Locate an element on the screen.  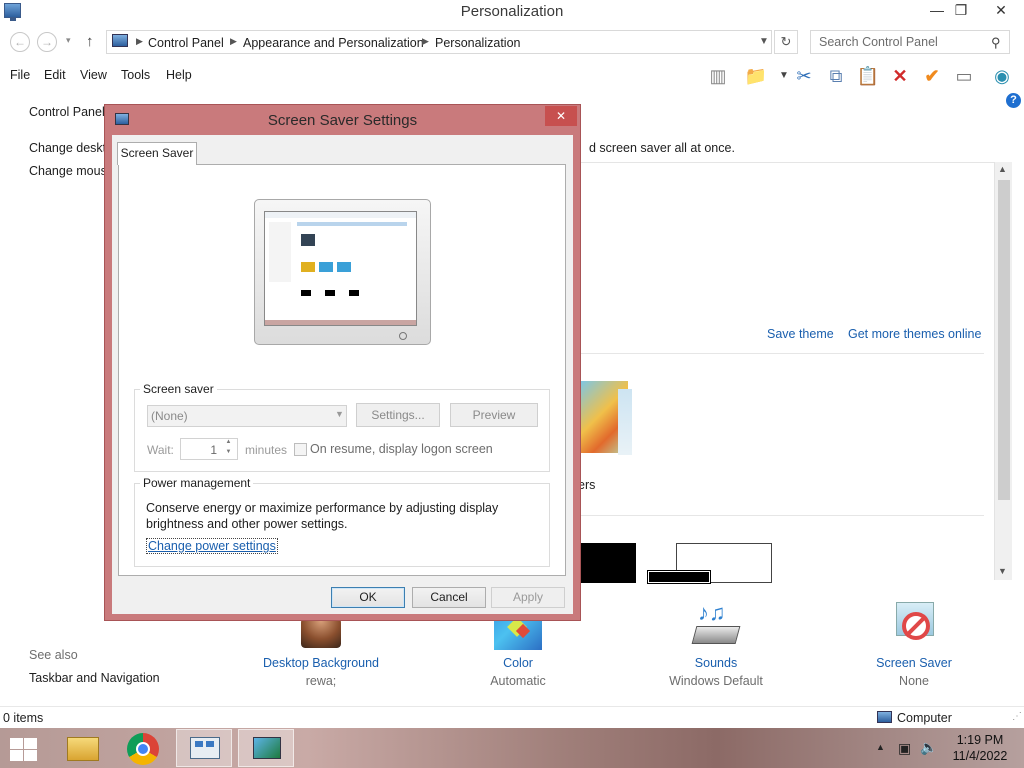
power-management-group-label: Power management is located at coordinates (197, 483).